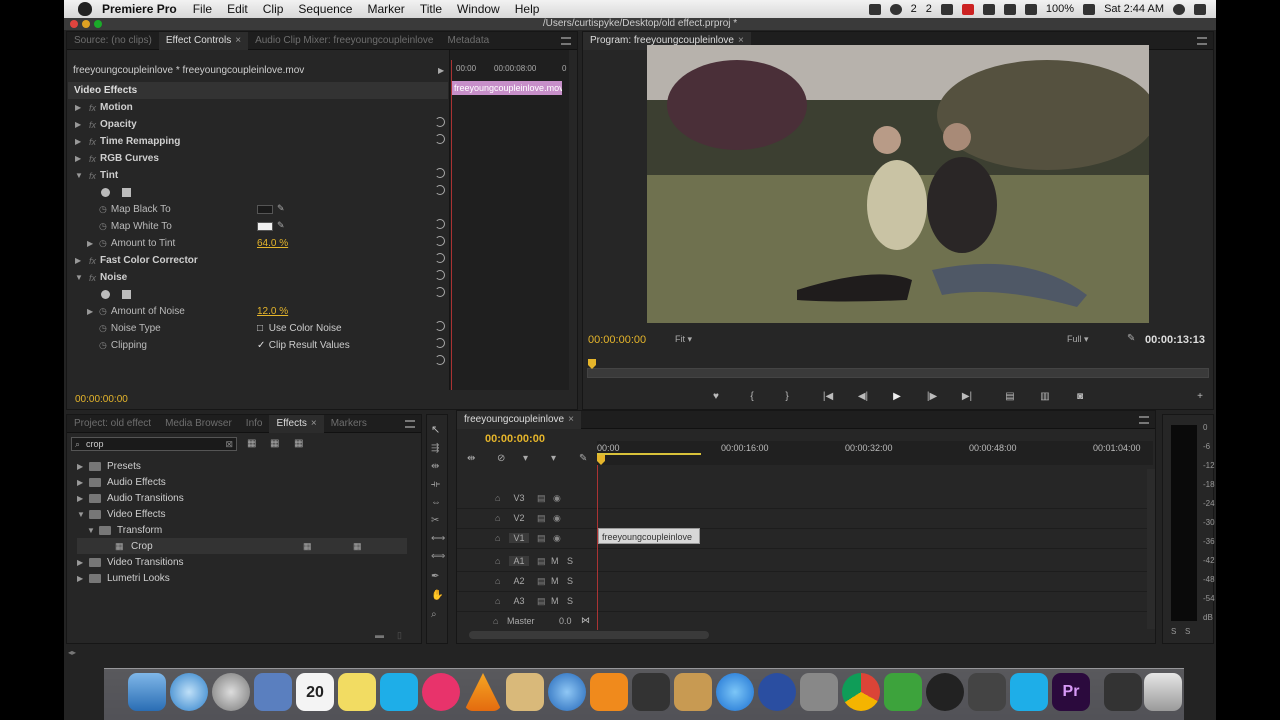  I want to click on trash-icon, so click(1163, 692).